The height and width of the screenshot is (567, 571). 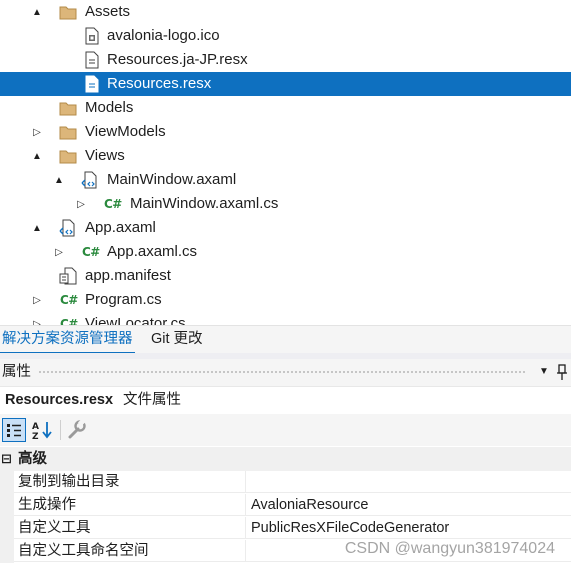 I want to click on property-pages-wrench-icon, so click(x=76, y=430).